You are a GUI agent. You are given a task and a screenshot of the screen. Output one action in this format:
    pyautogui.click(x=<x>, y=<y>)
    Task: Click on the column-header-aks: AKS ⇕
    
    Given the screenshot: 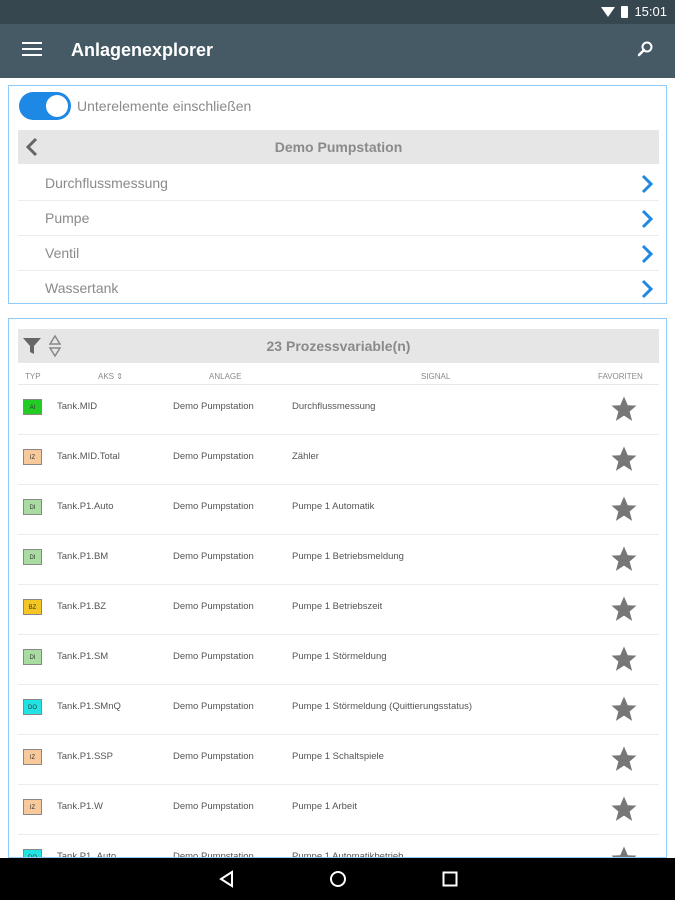 What is the action you would take?
    pyautogui.click(x=110, y=376)
    